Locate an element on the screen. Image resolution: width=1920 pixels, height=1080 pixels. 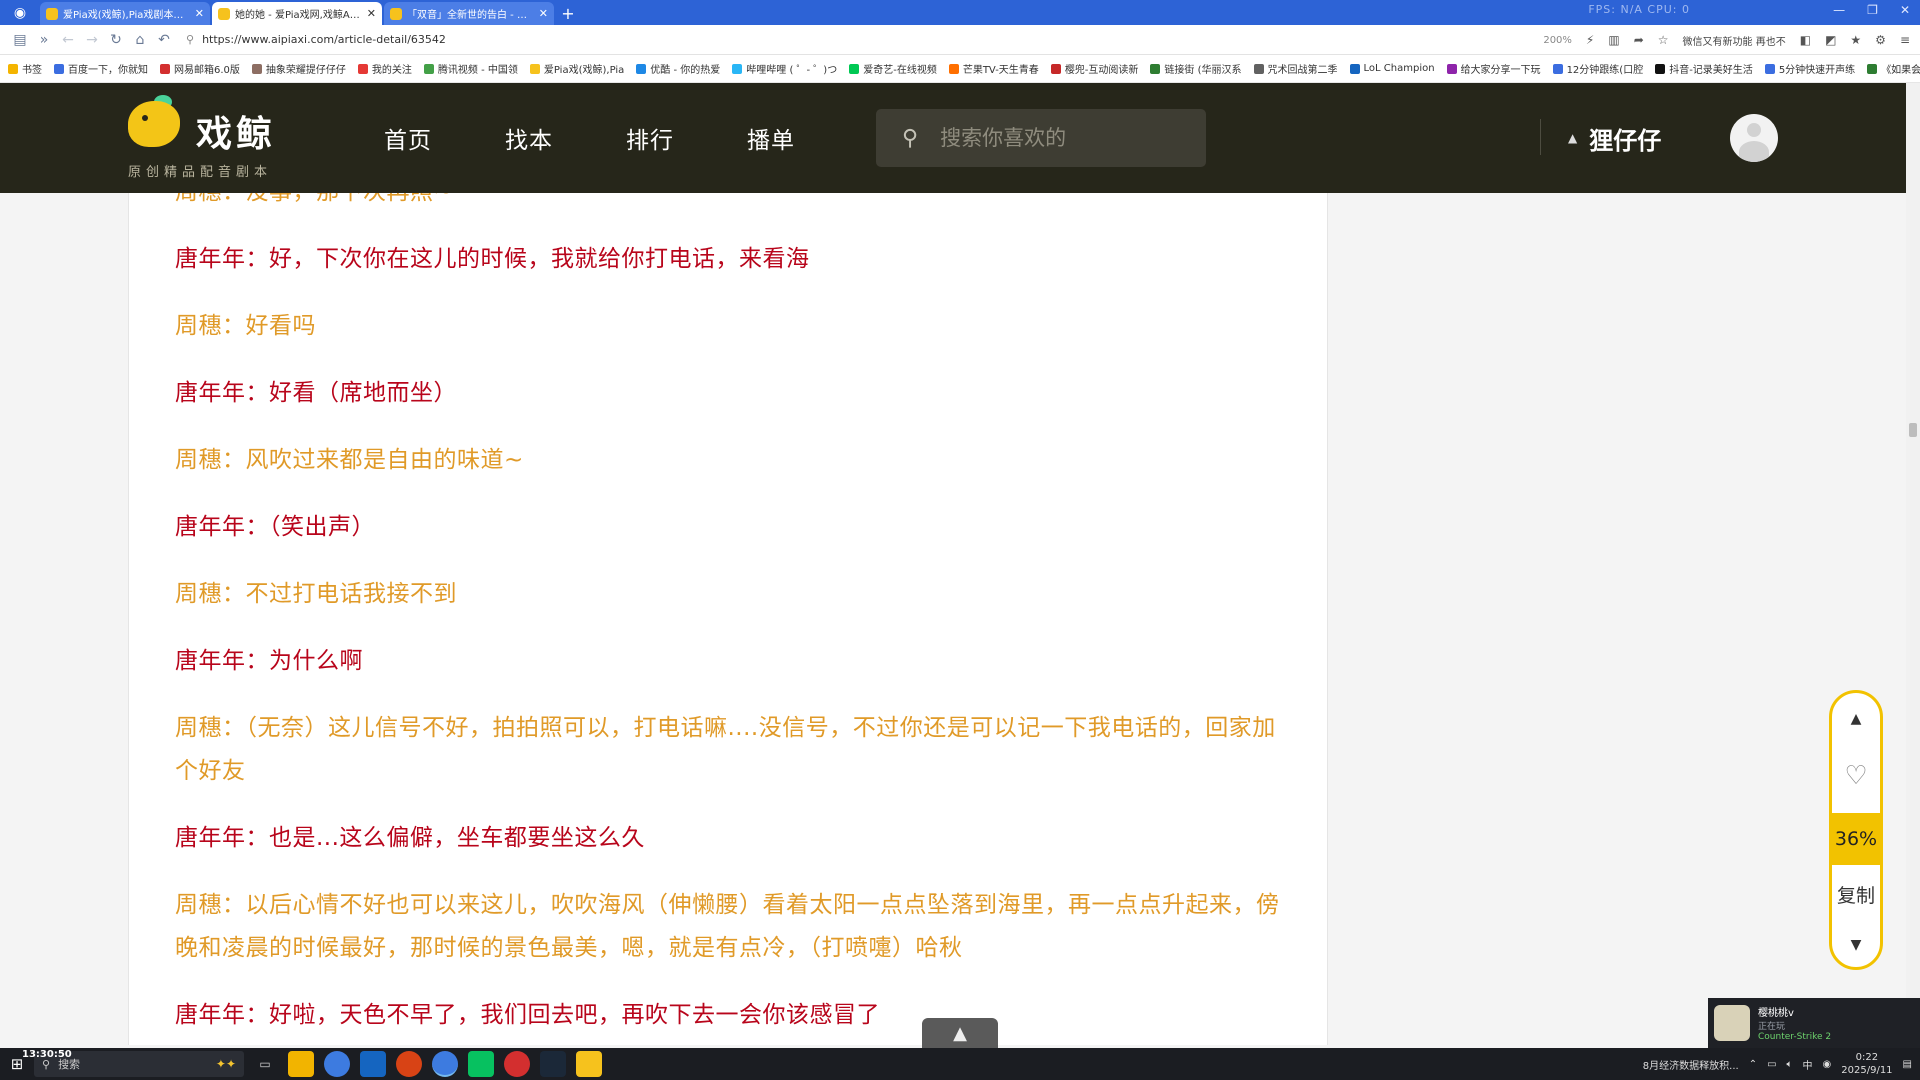
bookmark-item: 抽象荣耀提仔仔仔 is located at coordinates (298, 68).